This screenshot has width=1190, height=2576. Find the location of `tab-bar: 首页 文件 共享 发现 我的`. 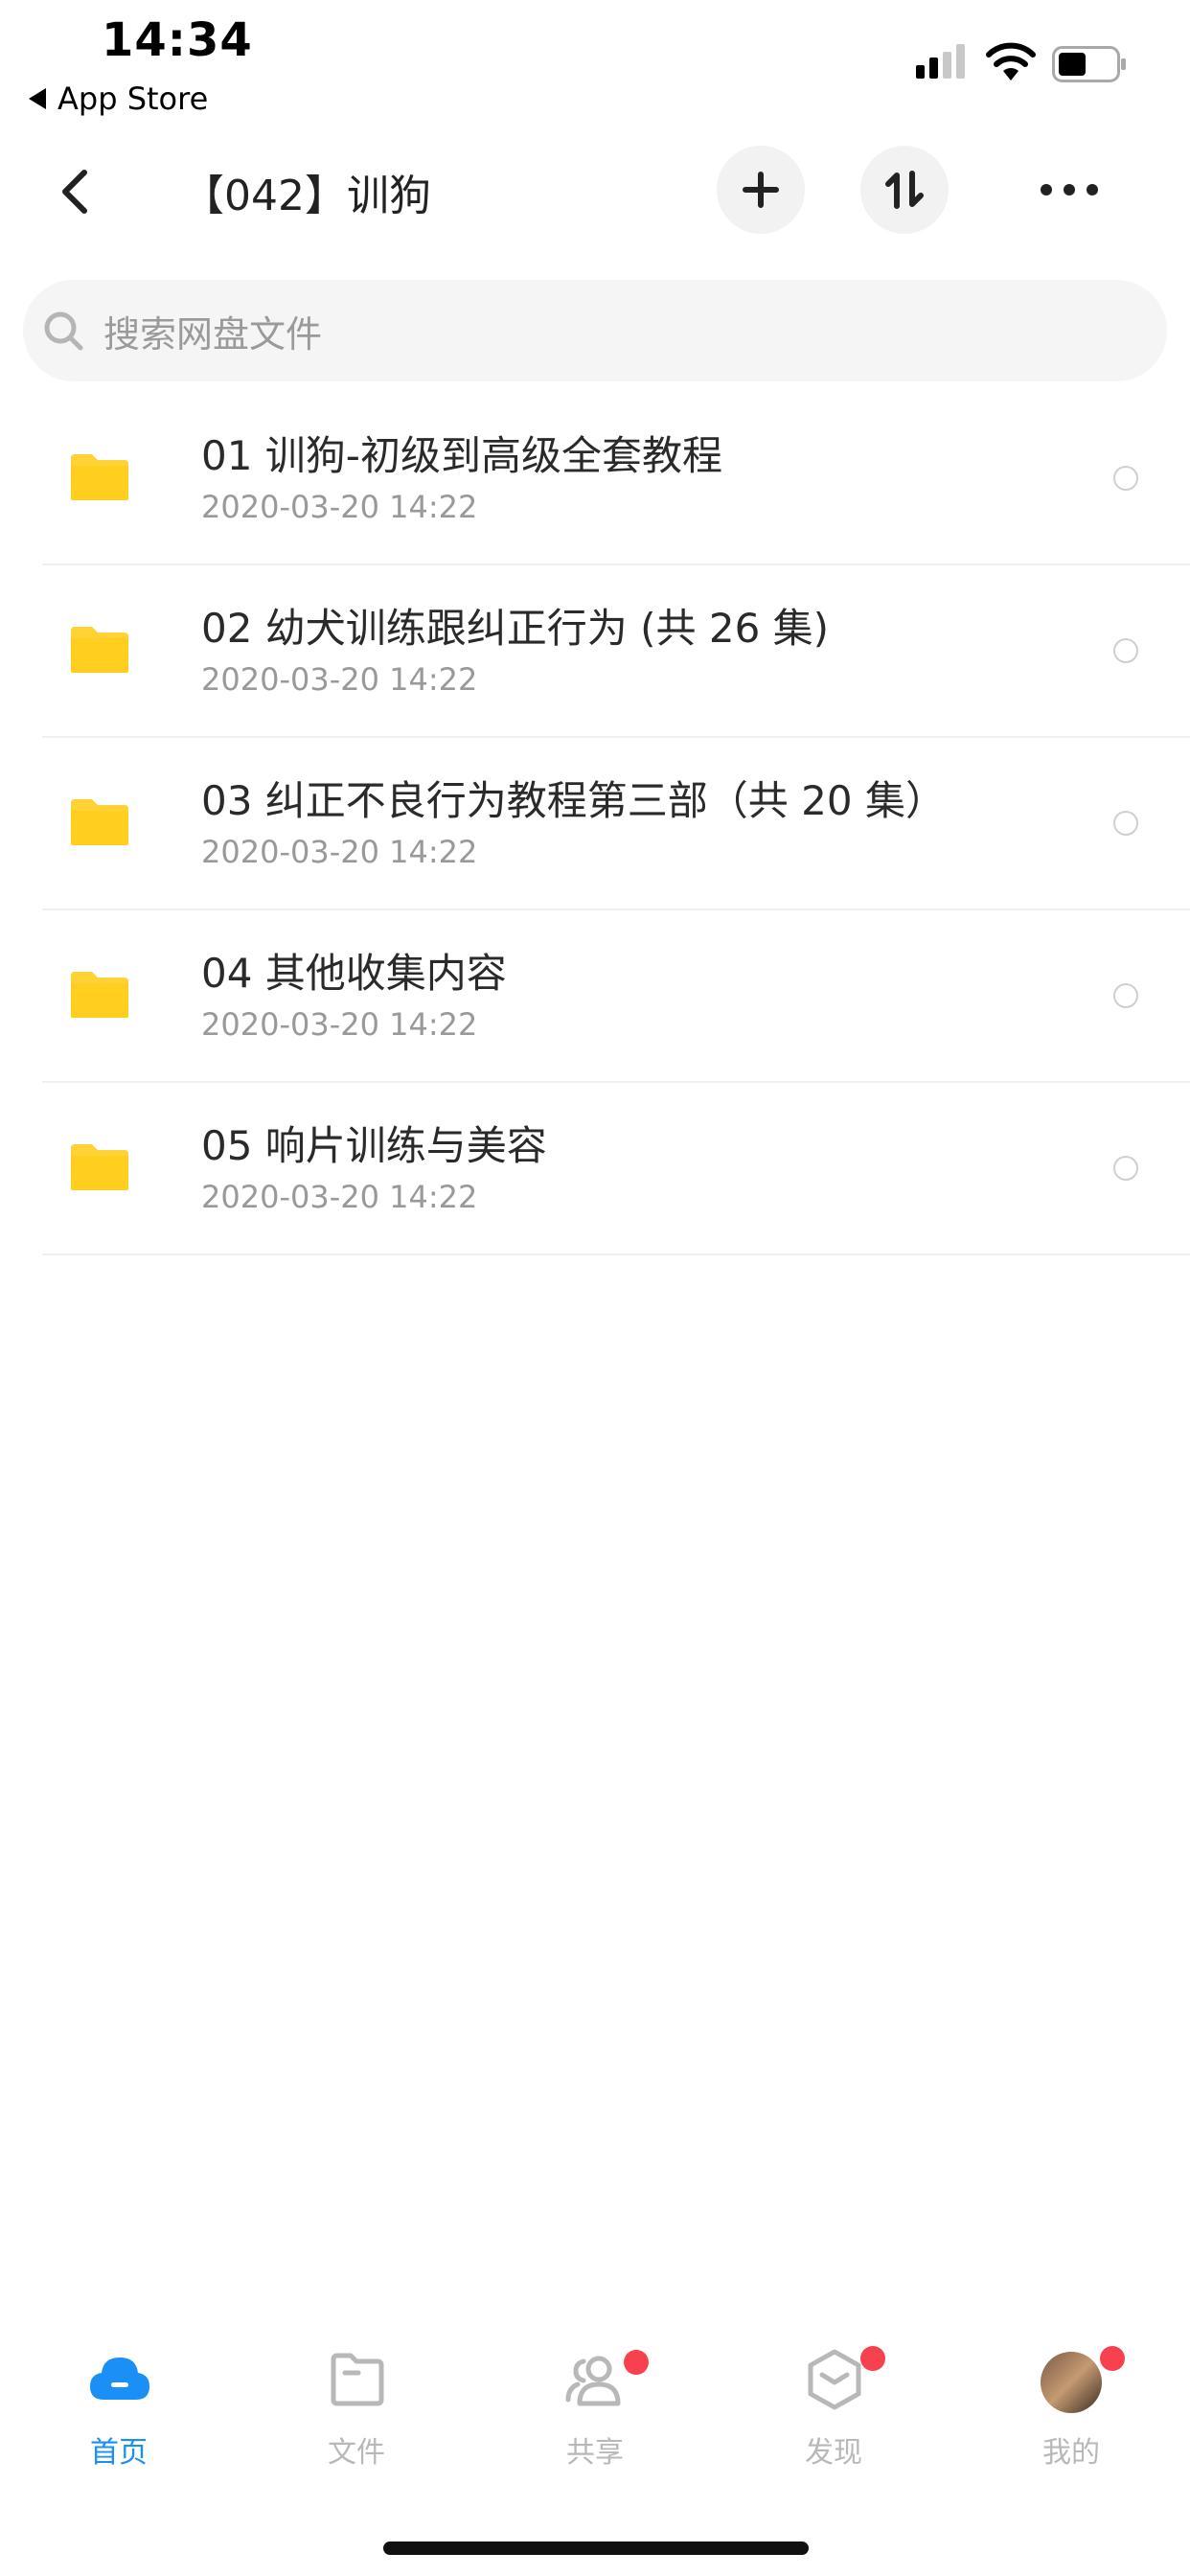

tab-bar: 首页 文件 共享 发现 我的 is located at coordinates (595, 2405).